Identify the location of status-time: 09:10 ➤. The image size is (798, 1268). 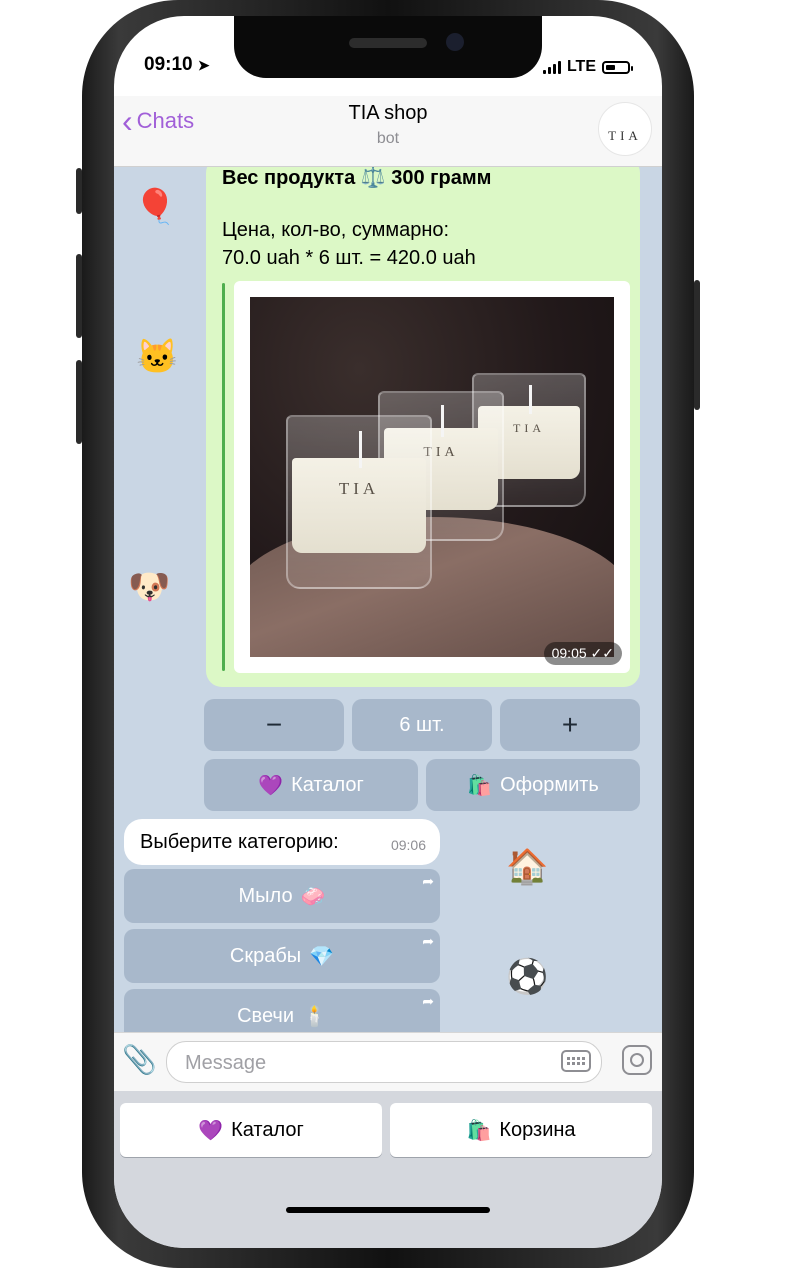
(177, 64).